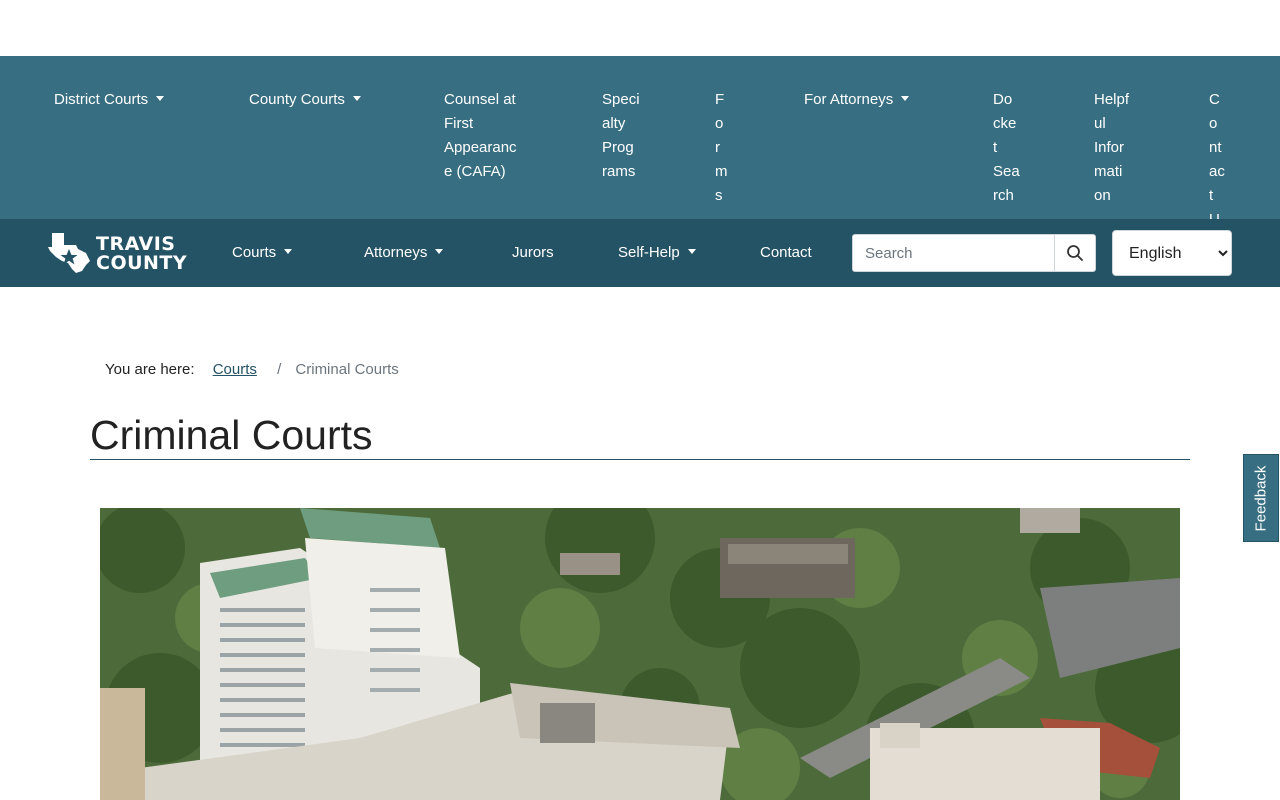  What do you see at coordinates (1214, 99) in the screenshot?
I see `court-nav-item-line: C` at bounding box center [1214, 99].